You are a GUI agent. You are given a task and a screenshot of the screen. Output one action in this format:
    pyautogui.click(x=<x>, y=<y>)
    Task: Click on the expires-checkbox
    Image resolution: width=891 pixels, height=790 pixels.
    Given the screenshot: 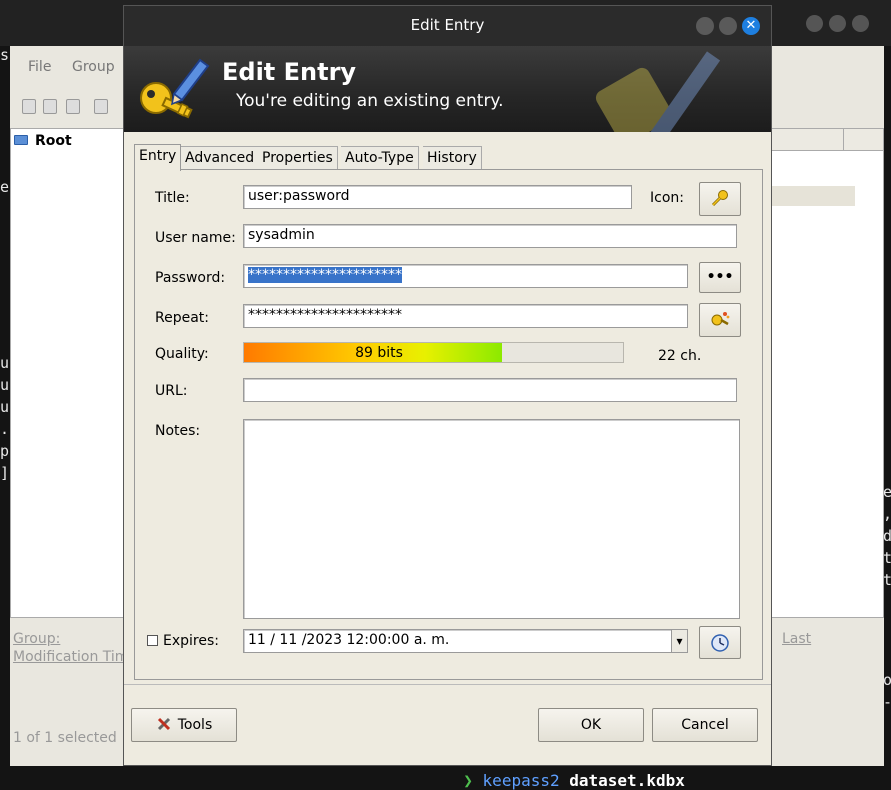 What is the action you would take?
    pyautogui.click(x=152, y=640)
    